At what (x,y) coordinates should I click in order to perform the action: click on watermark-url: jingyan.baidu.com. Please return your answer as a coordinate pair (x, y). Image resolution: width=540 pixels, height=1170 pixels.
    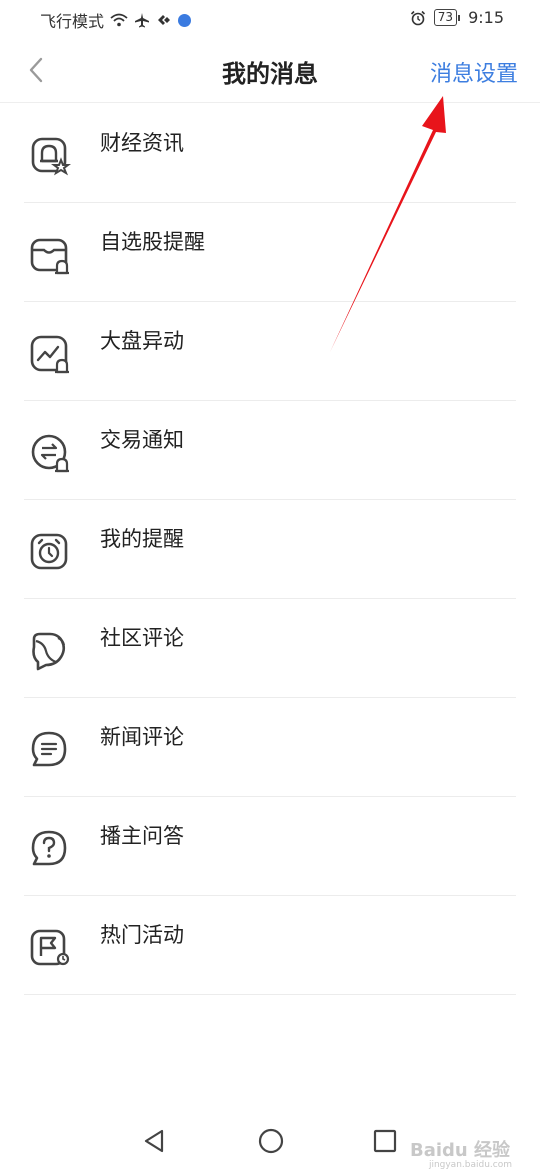
    Looking at the image, I should click on (470, 1165).